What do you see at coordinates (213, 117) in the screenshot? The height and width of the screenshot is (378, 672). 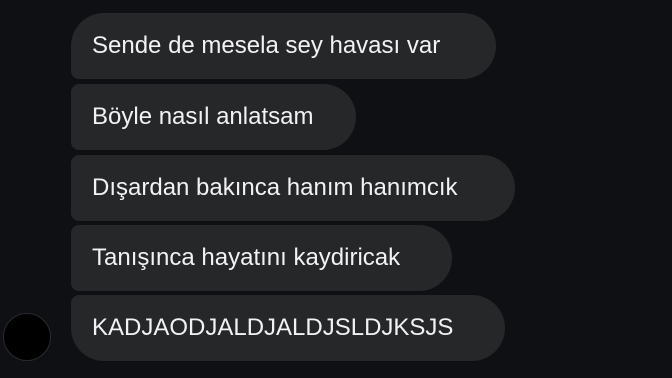 I see `message-bubble: Böyle nasıl anlatsam` at bounding box center [213, 117].